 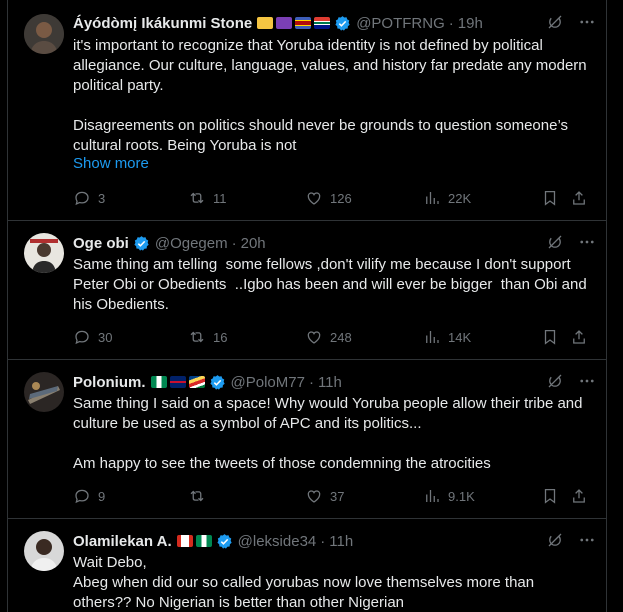 What do you see at coordinates (284, 23) in the screenshot?
I see `alien-emoji` at bounding box center [284, 23].